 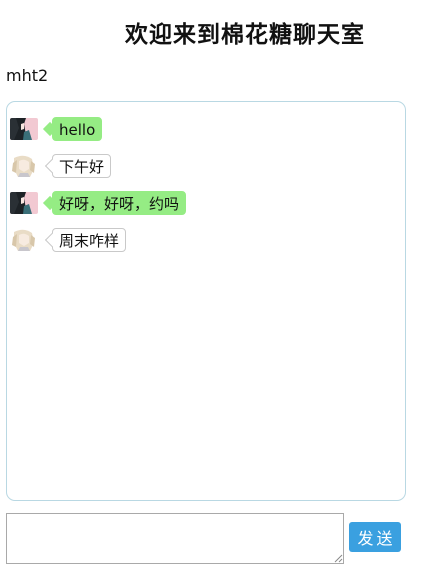 What do you see at coordinates (89, 240) in the screenshot?
I see `message-bubble: 周末咋样` at bounding box center [89, 240].